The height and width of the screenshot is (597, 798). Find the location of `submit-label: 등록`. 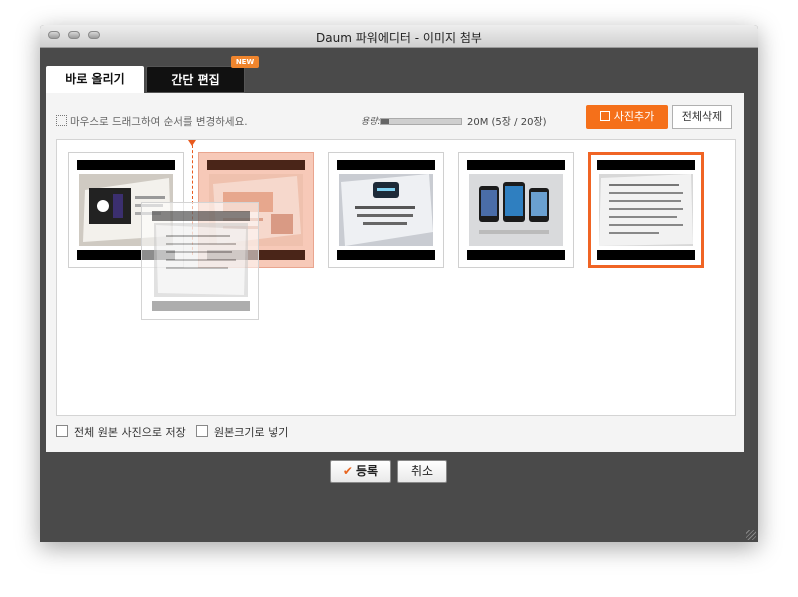

submit-label: 등록 is located at coordinates (367, 471).